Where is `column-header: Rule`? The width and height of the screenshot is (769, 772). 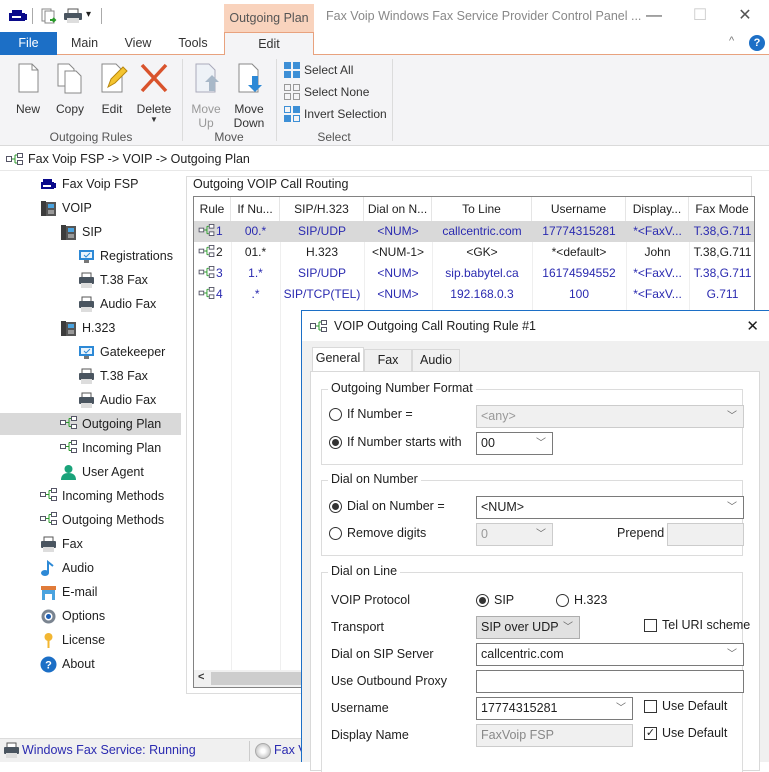 column-header: Rule is located at coordinates (212, 209).